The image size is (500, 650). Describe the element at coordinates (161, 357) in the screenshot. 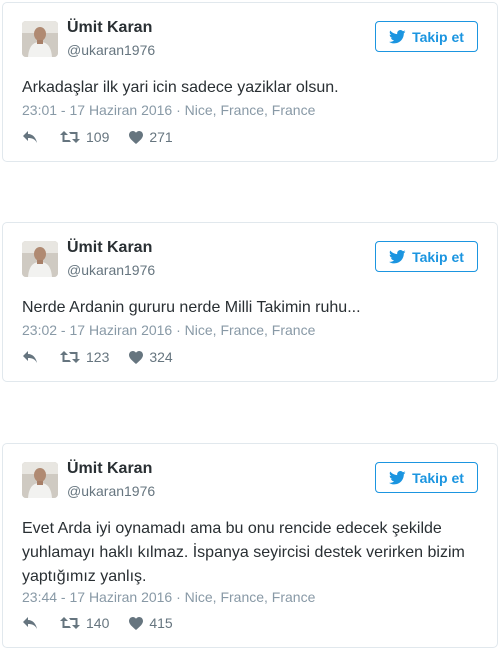

I see `like-count: 324` at that location.